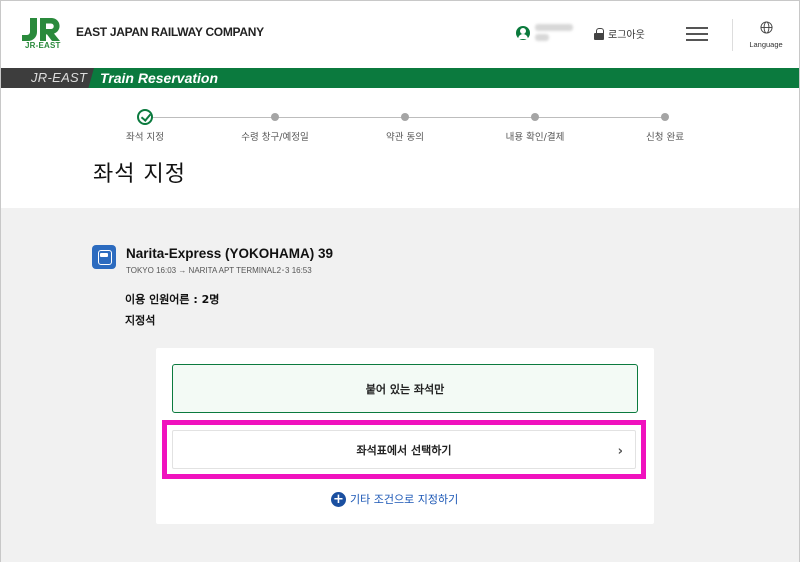  What do you see at coordinates (172, 299) in the screenshot?
I see `passenger-count: 이용 인원어른 : 2명` at bounding box center [172, 299].